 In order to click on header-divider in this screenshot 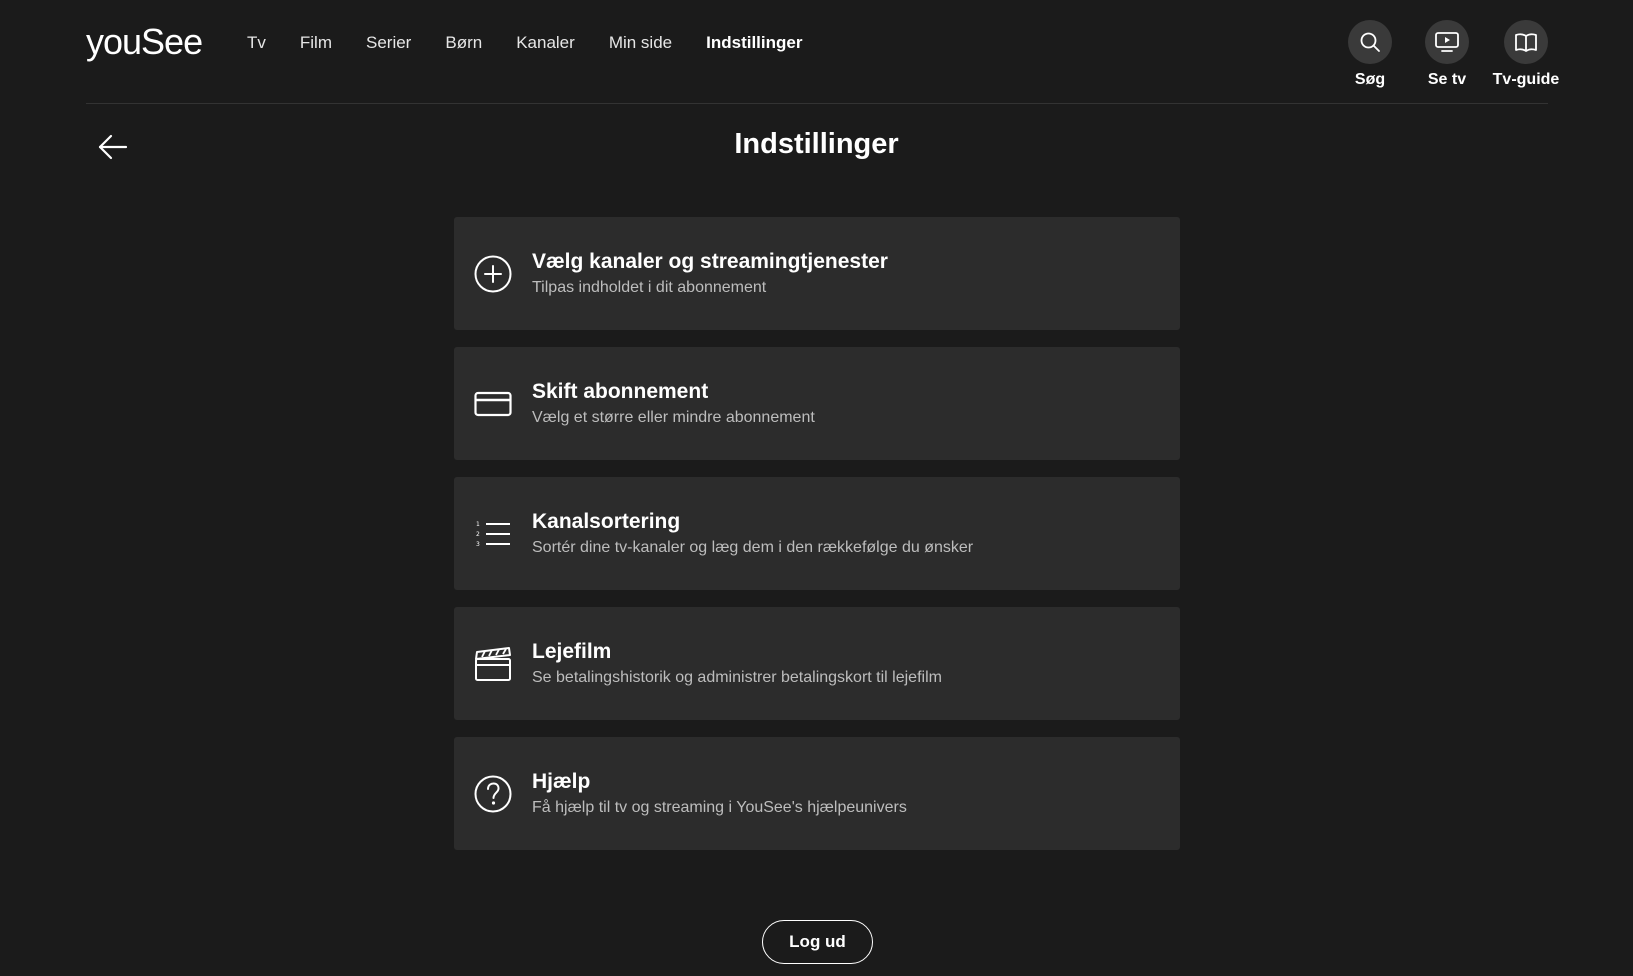, I will do `click(817, 103)`.